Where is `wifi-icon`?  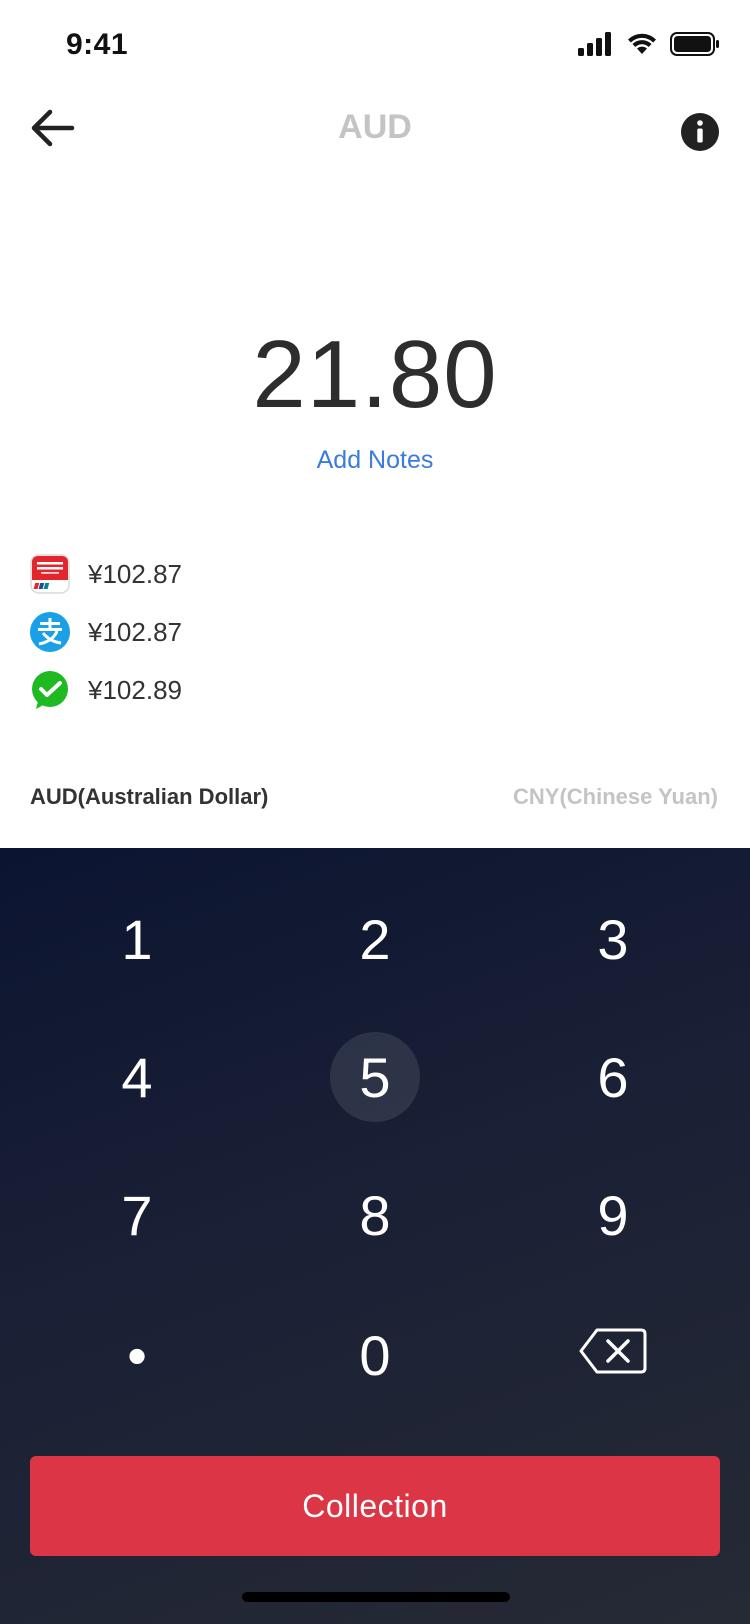
wifi-icon is located at coordinates (642, 46).